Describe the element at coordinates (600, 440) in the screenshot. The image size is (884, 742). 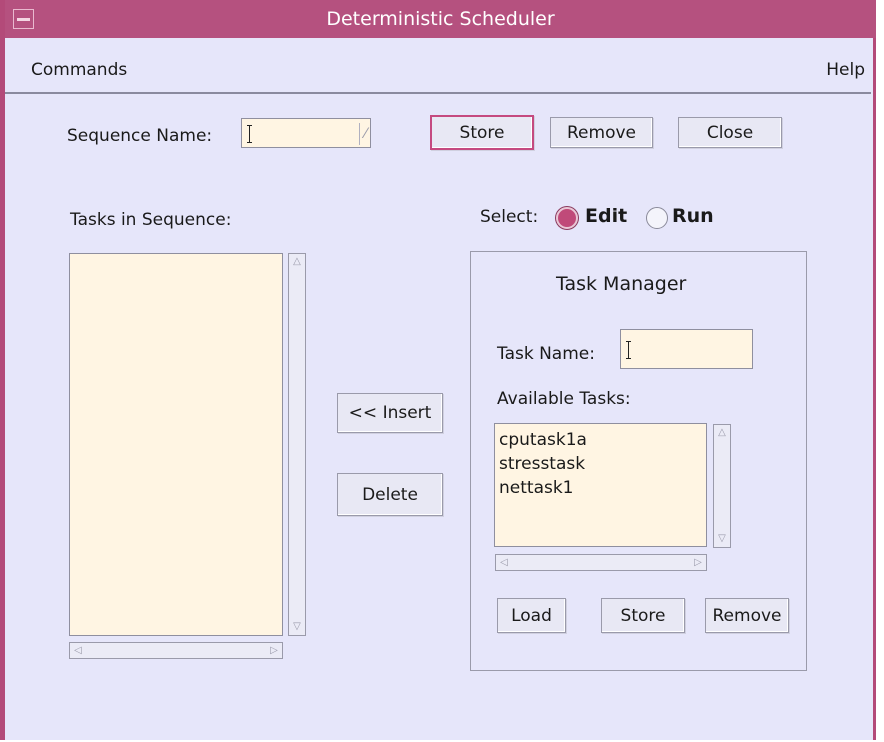
I see `list-item: cputask1a` at that location.